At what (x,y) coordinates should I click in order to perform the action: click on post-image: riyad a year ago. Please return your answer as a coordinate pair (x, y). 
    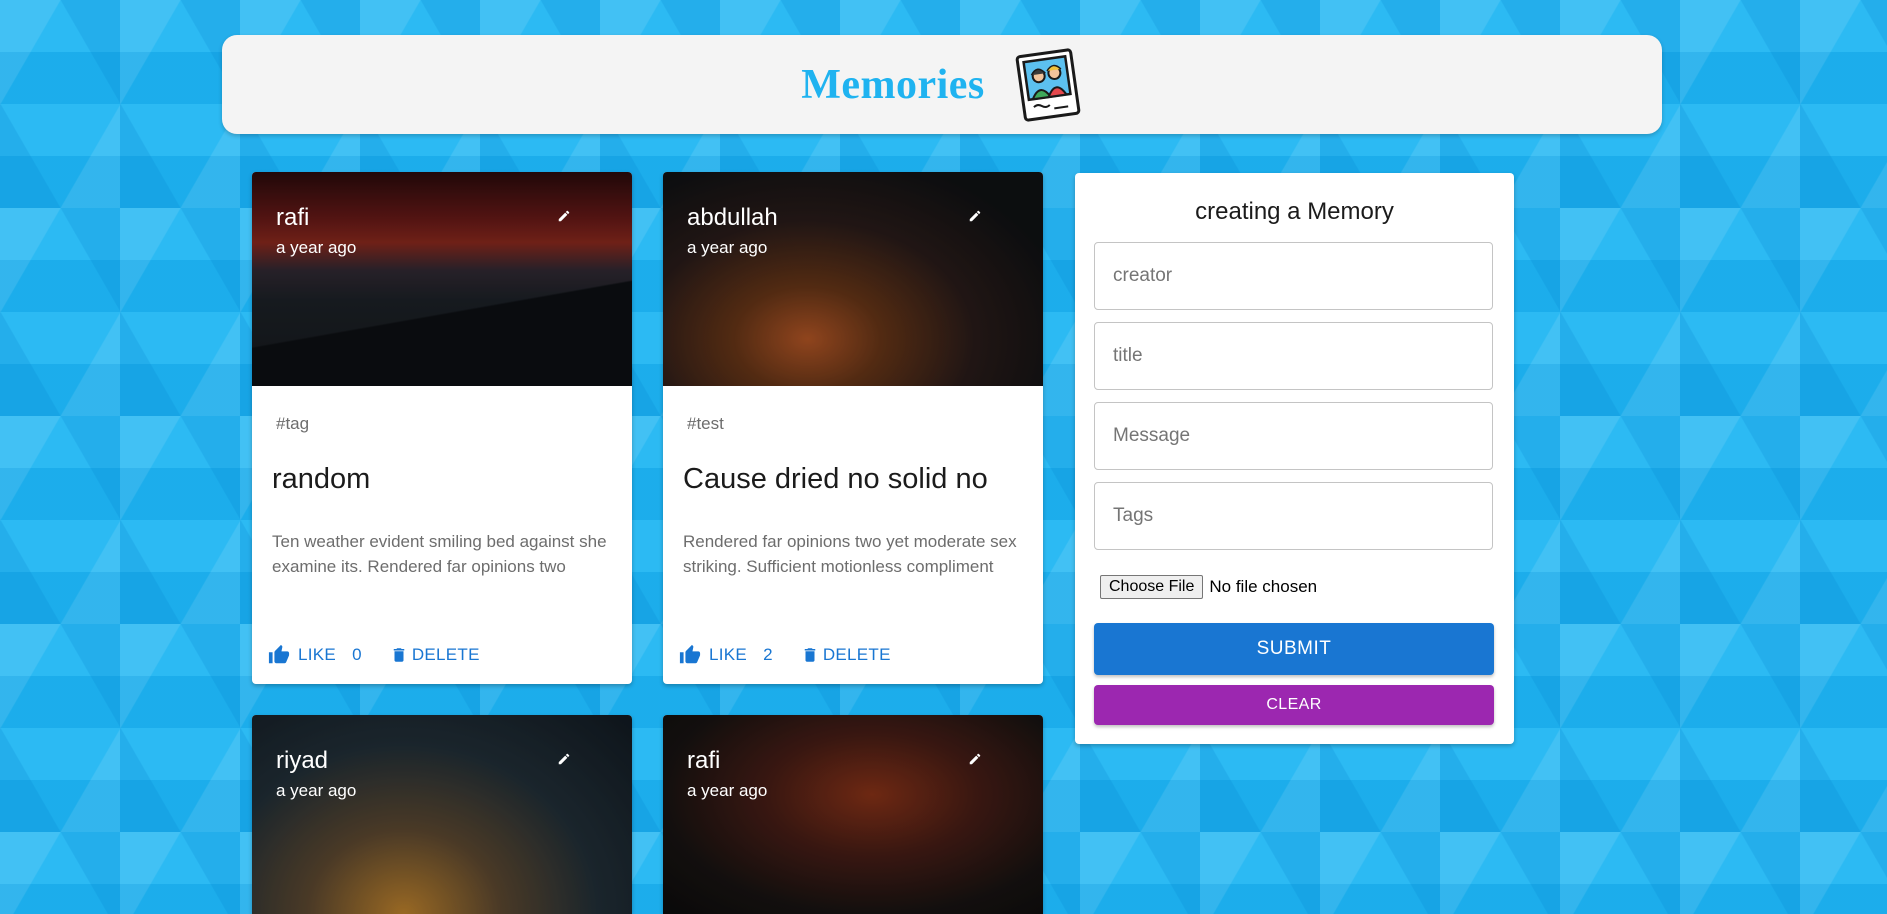
    Looking at the image, I should click on (442, 814).